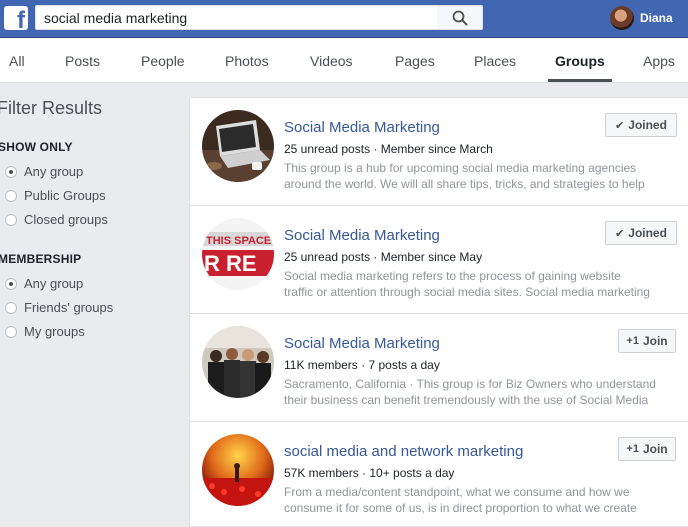 The width and height of the screenshot is (688, 527). I want to click on tab-apps: Apps, so click(659, 61).